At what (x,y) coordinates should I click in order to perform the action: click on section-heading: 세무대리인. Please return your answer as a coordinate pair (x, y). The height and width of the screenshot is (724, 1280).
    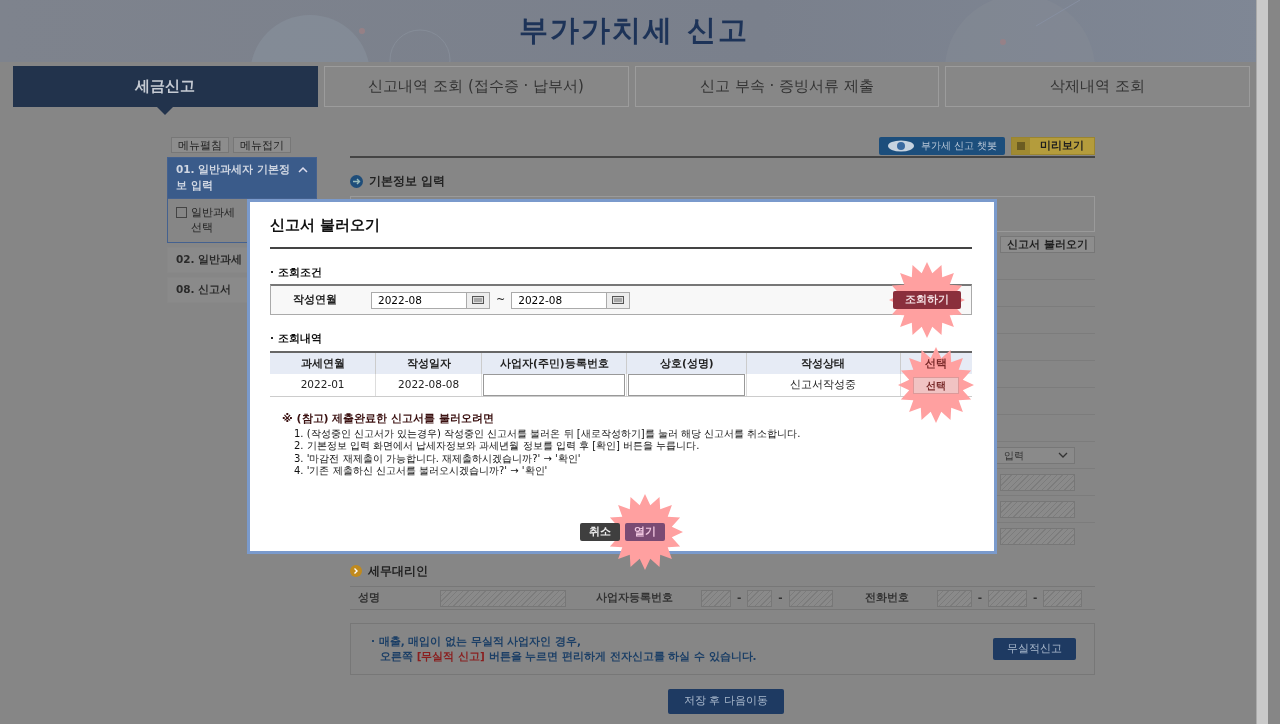
    Looking at the image, I should click on (398, 571).